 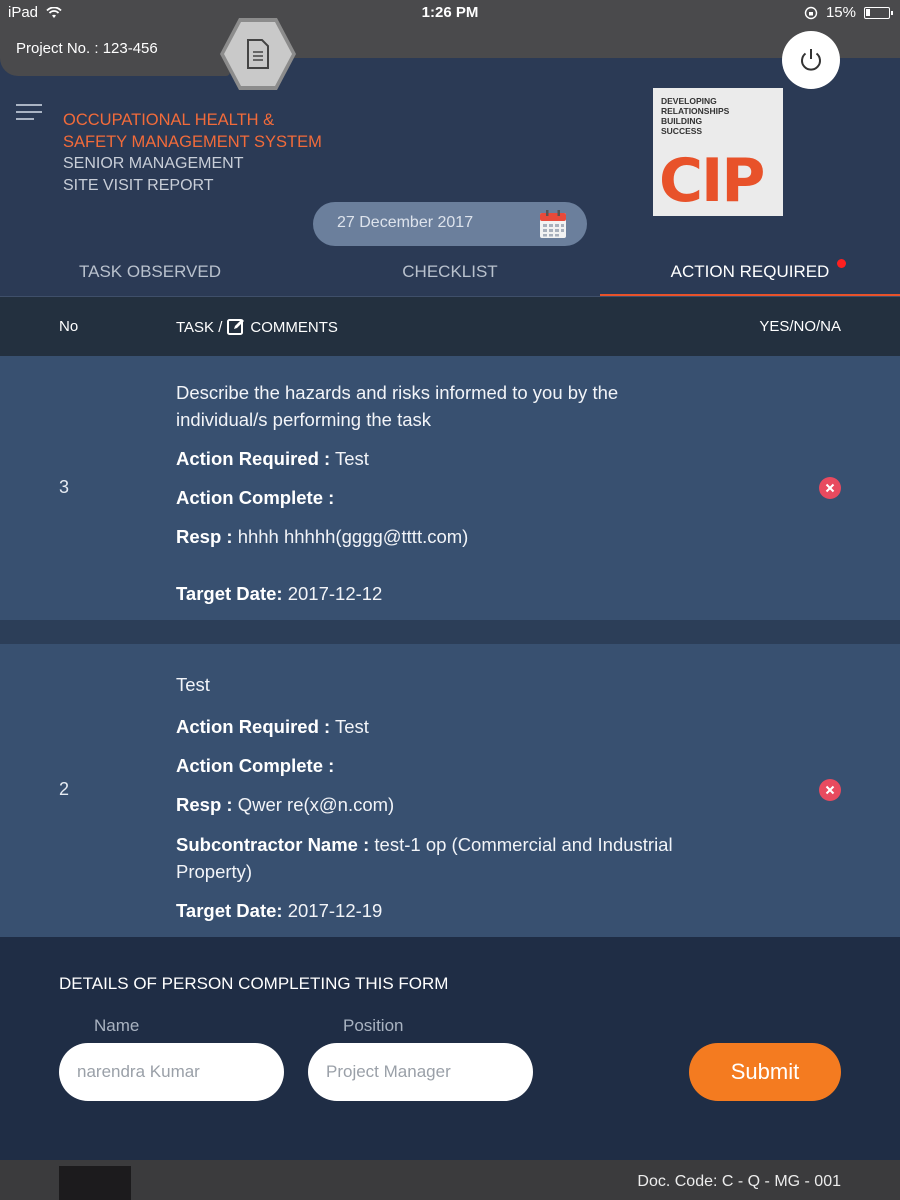 What do you see at coordinates (712, 181) in the screenshot?
I see `logo-mark: CIP` at bounding box center [712, 181].